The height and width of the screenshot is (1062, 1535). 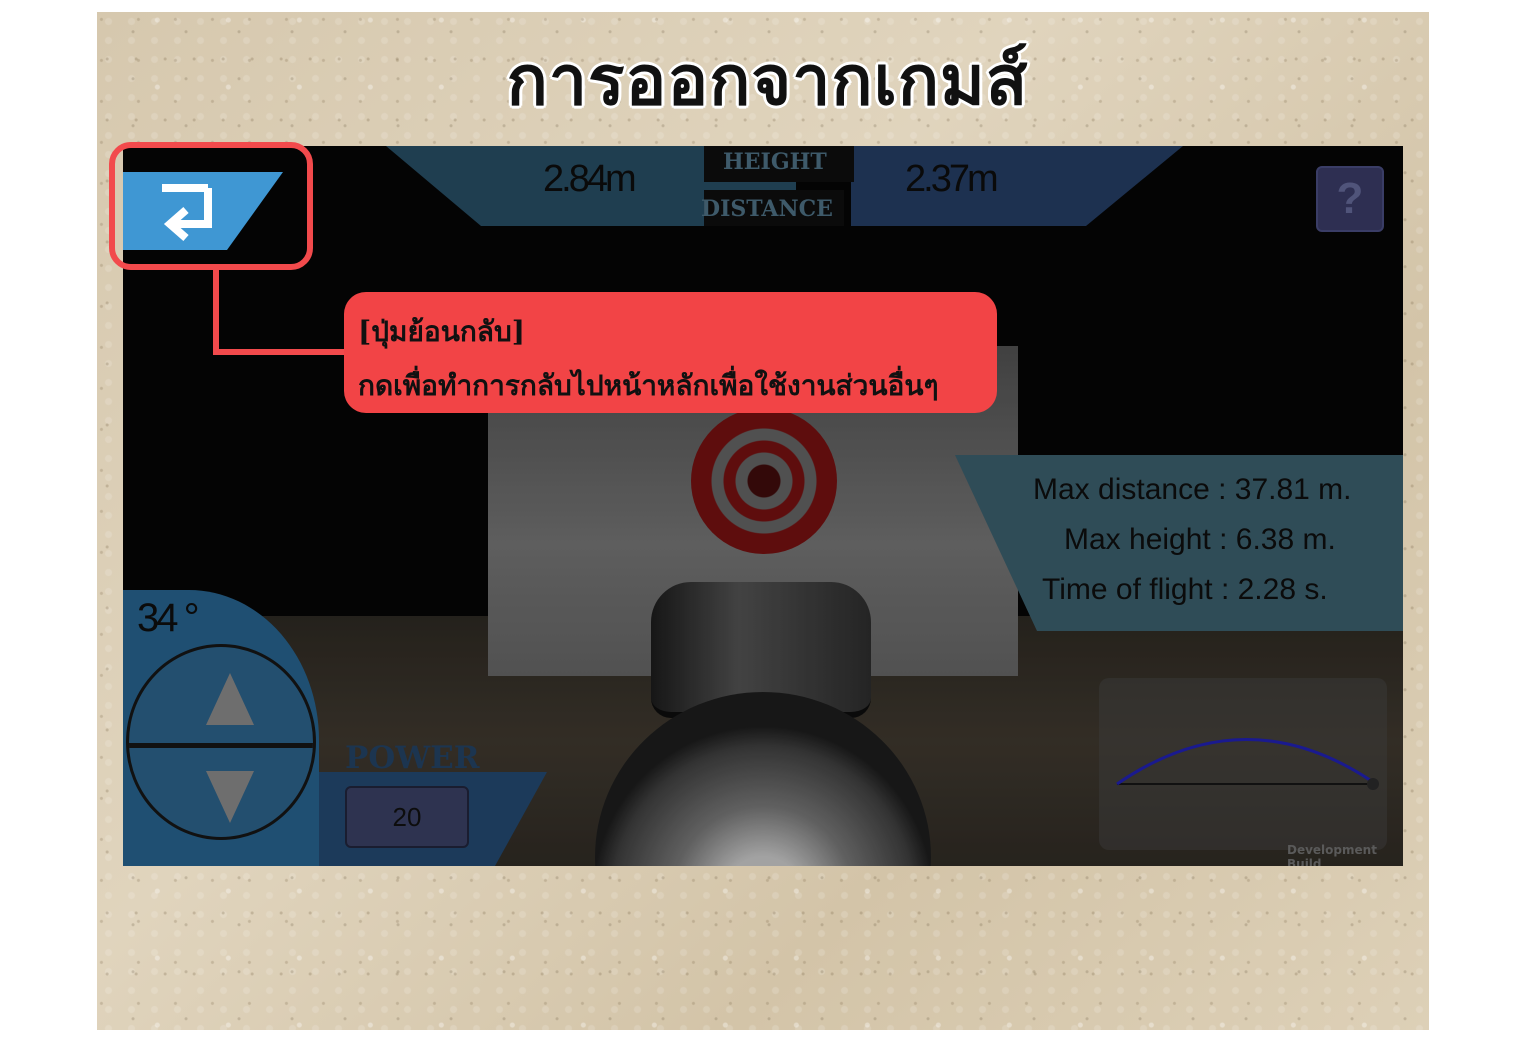 What do you see at coordinates (221, 745) in the screenshot?
I see `dial-divider` at bounding box center [221, 745].